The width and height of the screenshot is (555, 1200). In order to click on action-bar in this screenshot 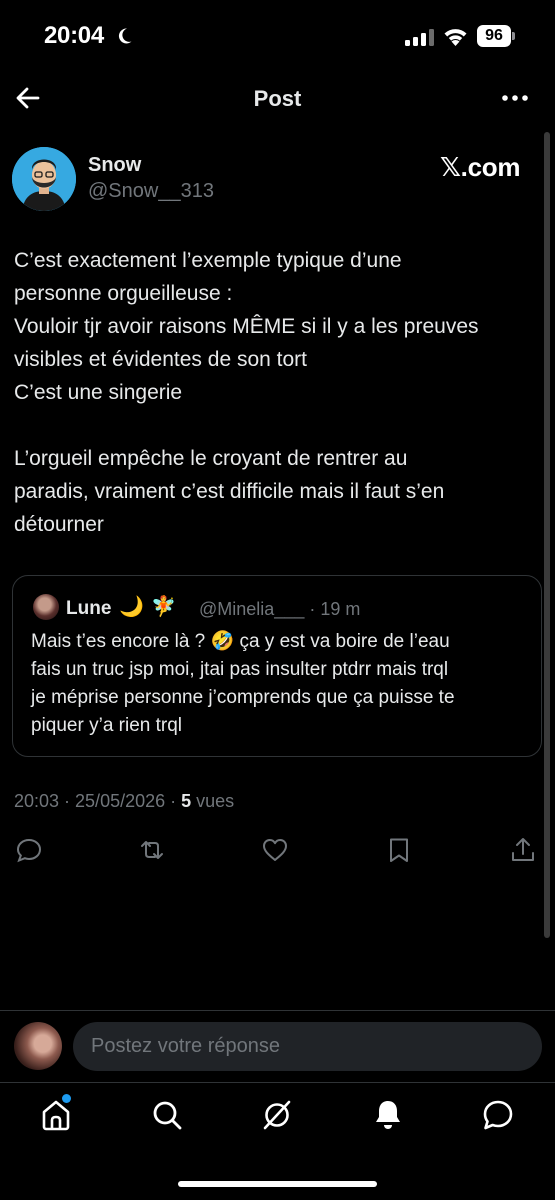, I will do `click(277, 851)`.